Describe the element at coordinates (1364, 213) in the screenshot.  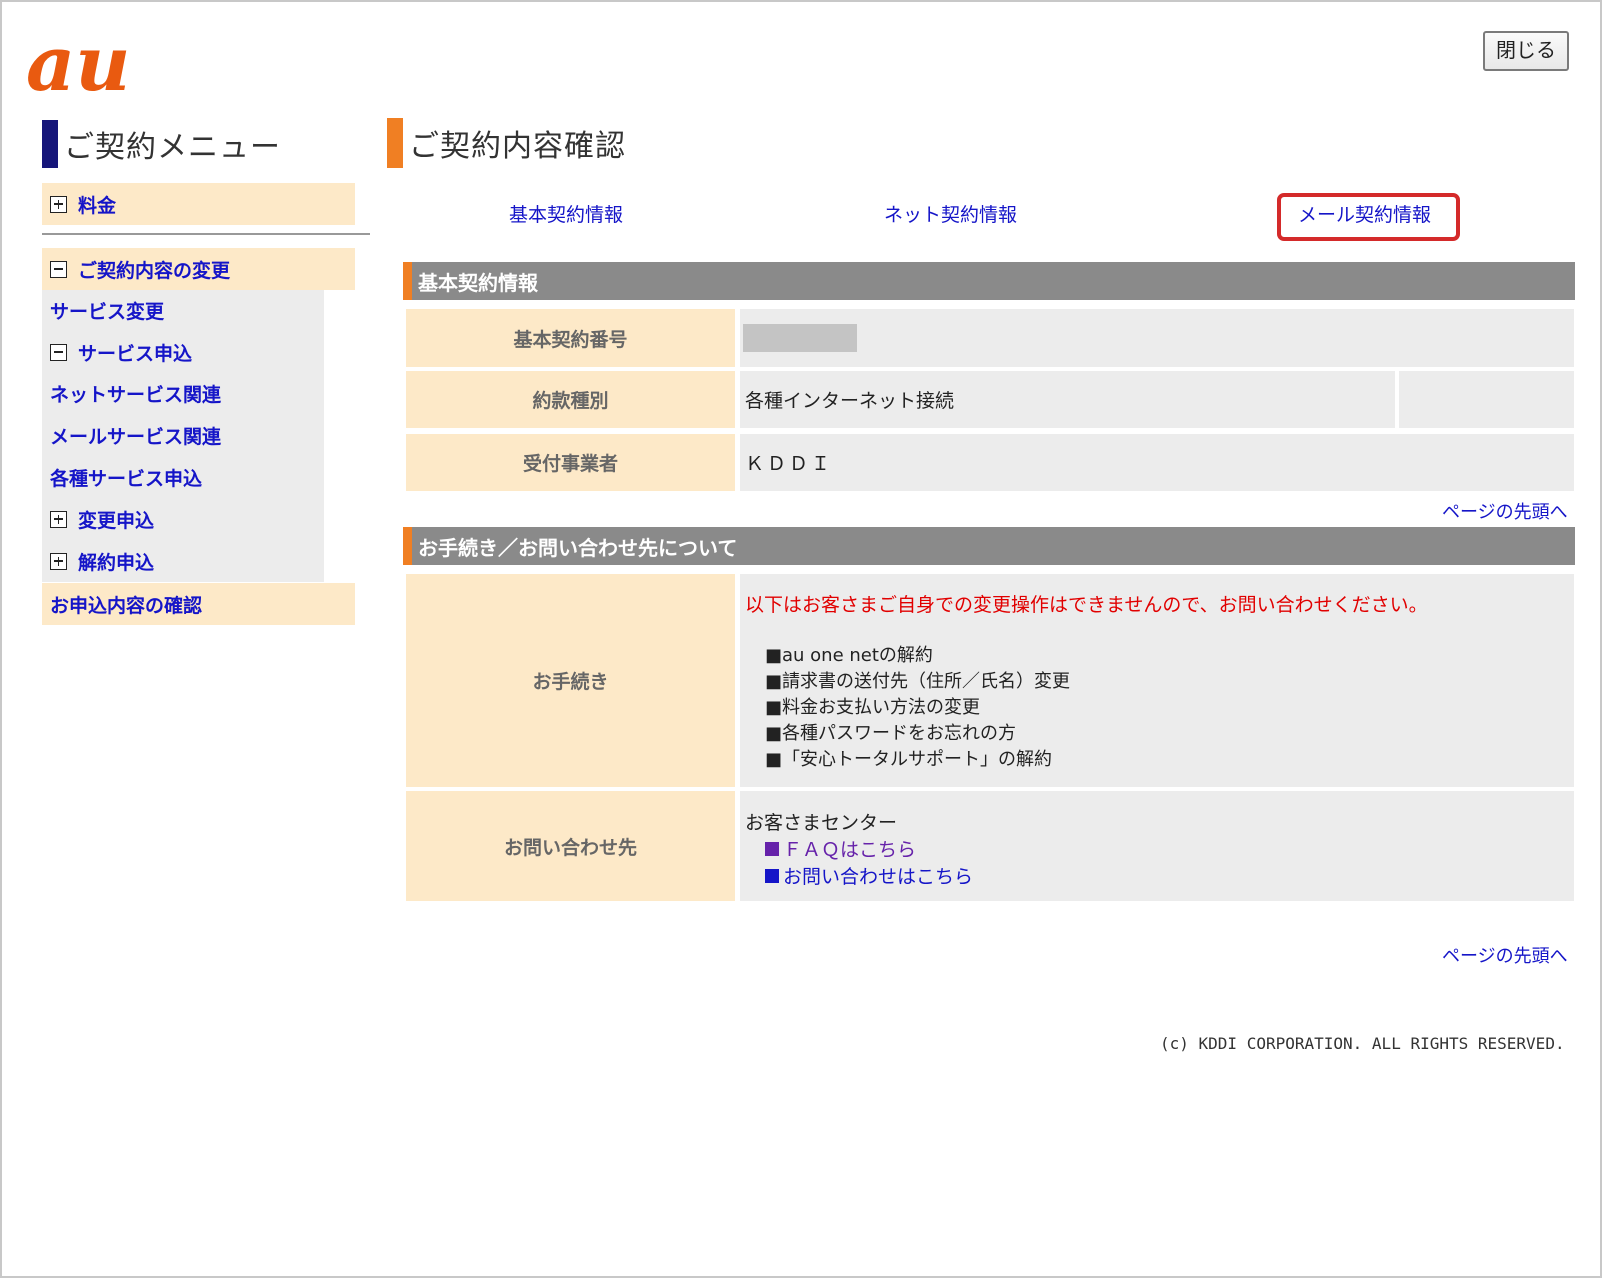
I see `tab-mail-contract: メール契約情報` at that location.